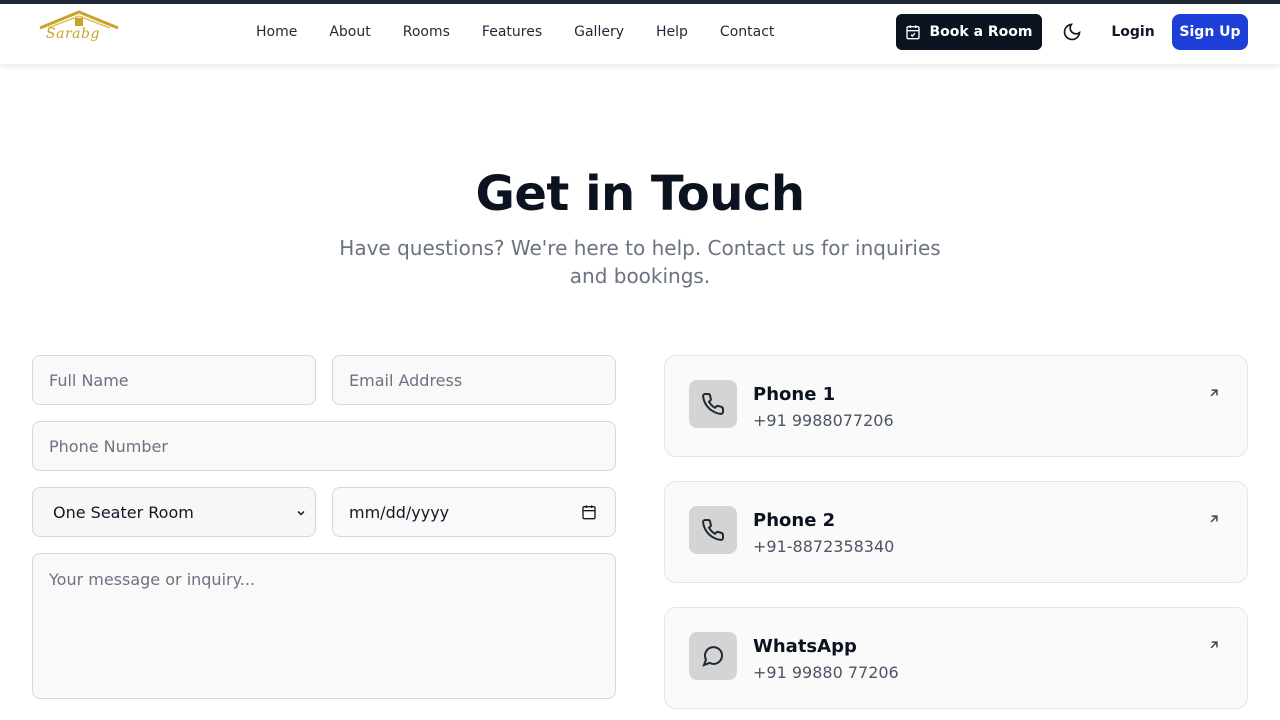 The height and width of the screenshot is (720, 1280). I want to click on contact-title: WhatsApp, so click(805, 646).